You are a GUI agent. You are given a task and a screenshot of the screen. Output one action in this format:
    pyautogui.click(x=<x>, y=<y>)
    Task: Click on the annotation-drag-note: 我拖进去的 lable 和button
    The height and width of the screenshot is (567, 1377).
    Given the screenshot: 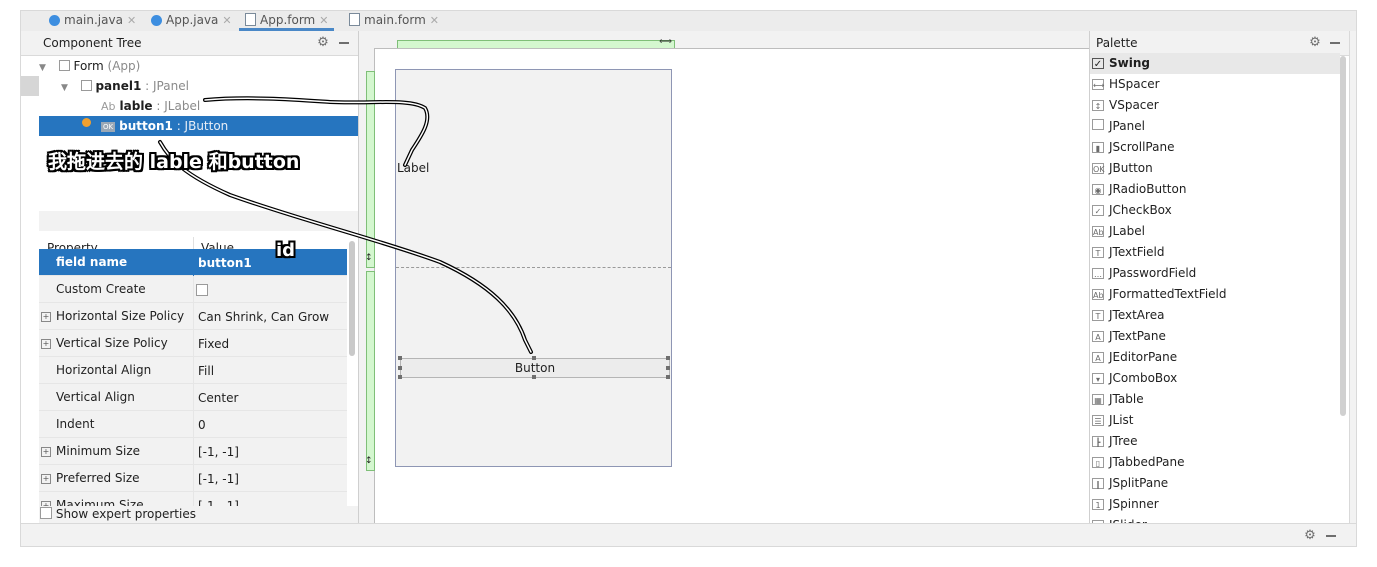 What is the action you would take?
    pyautogui.click(x=174, y=162)
    